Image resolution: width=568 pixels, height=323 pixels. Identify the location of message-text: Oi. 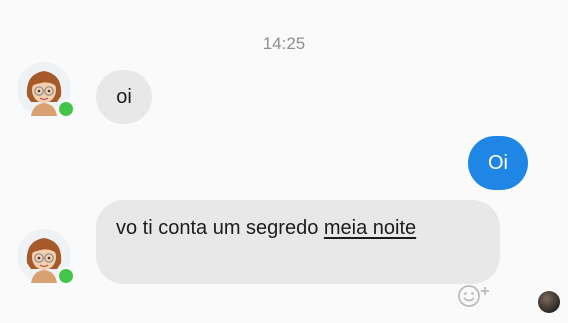
(498, 163).